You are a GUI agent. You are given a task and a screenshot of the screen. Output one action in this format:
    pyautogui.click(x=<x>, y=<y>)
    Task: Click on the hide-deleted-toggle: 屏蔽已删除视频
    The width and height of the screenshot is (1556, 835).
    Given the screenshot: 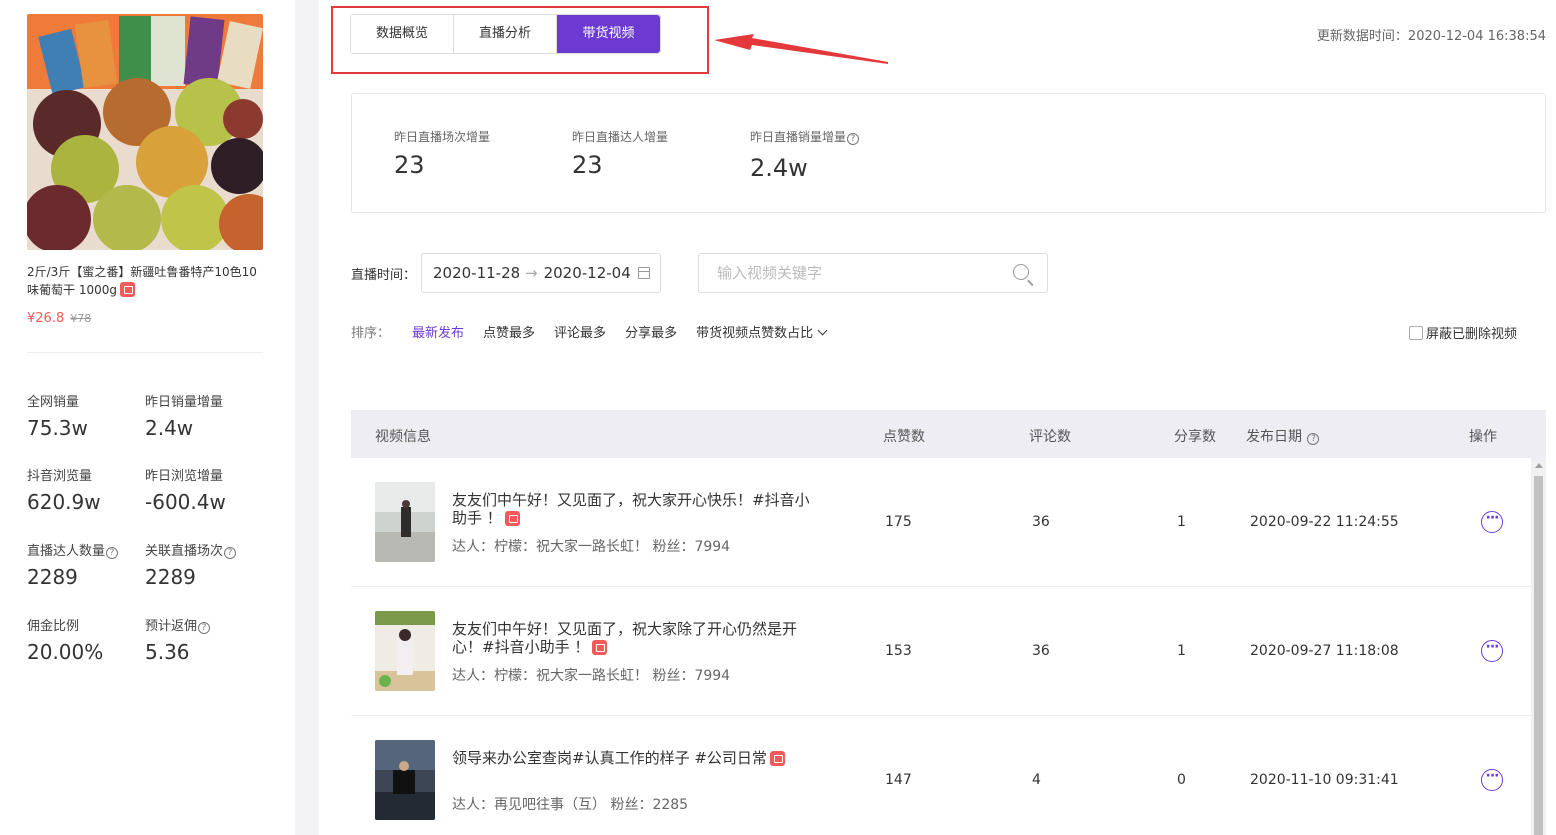 What is the action you would take?
    pyautogui.click(x=1463, y=332)
    